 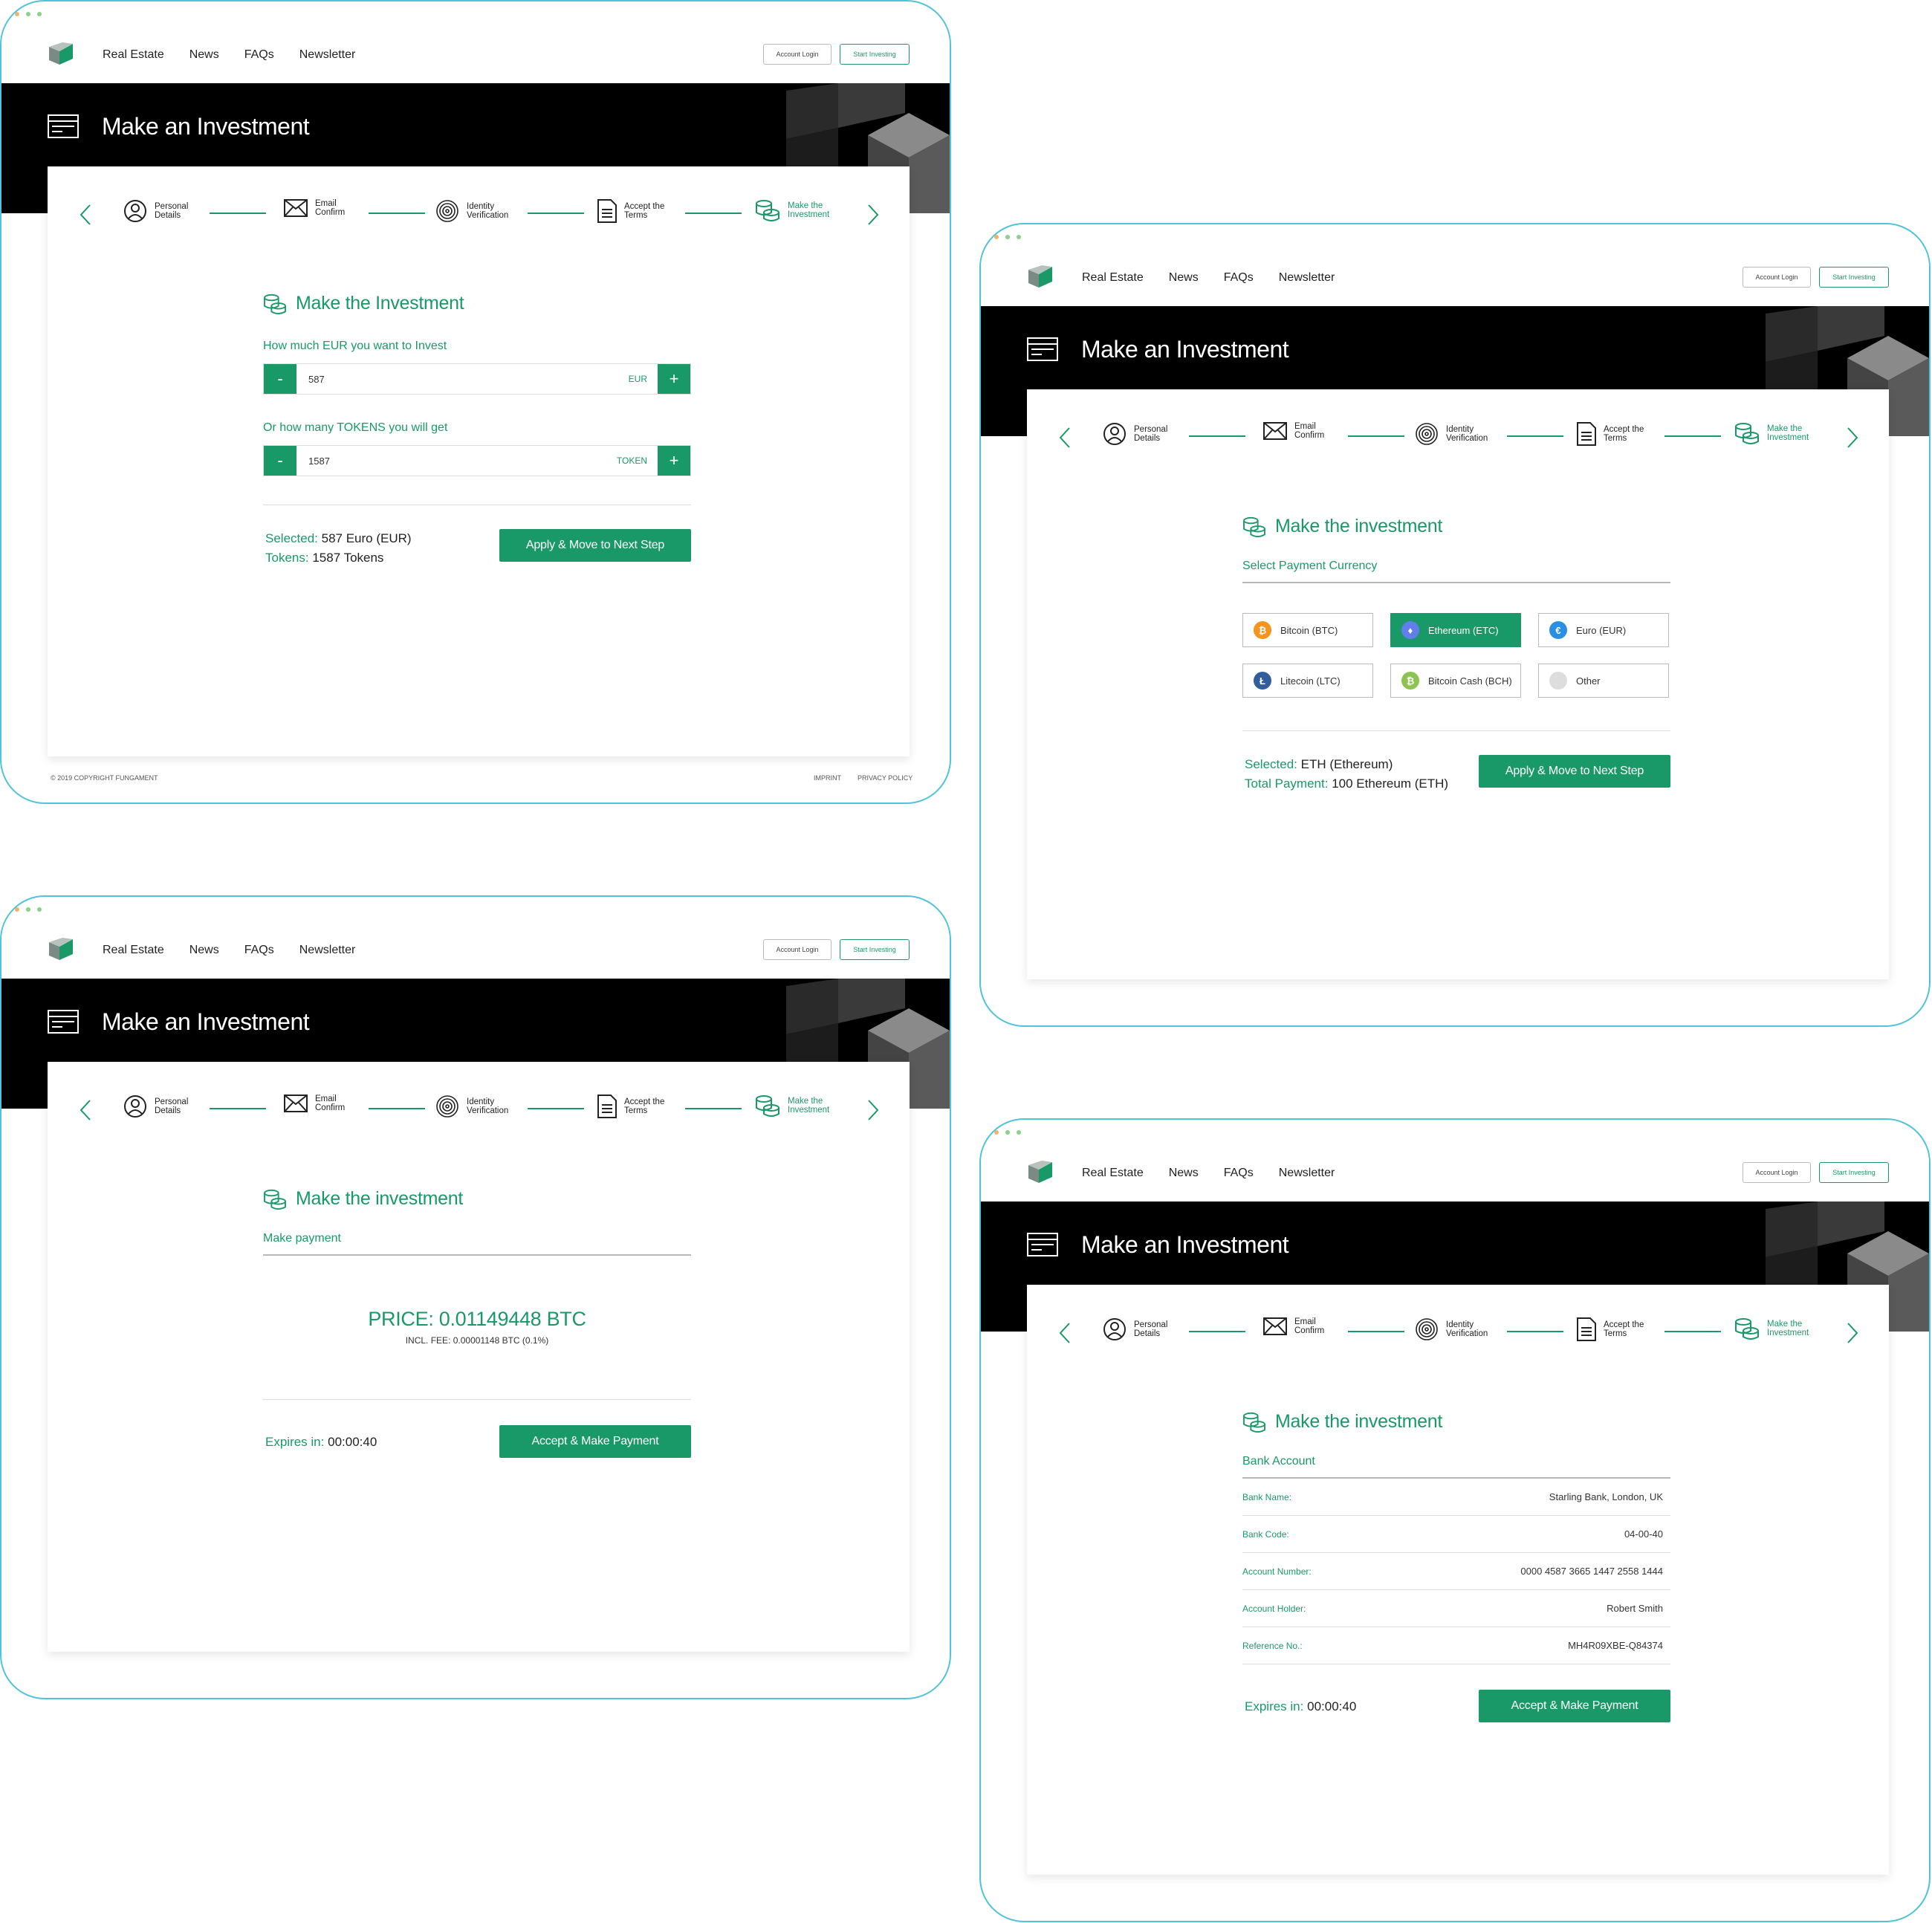 What do you see at coordinates (827, 778) in the screenshot?
I see `imprint-link: IMPRINT` at bounding box center [827, 778].